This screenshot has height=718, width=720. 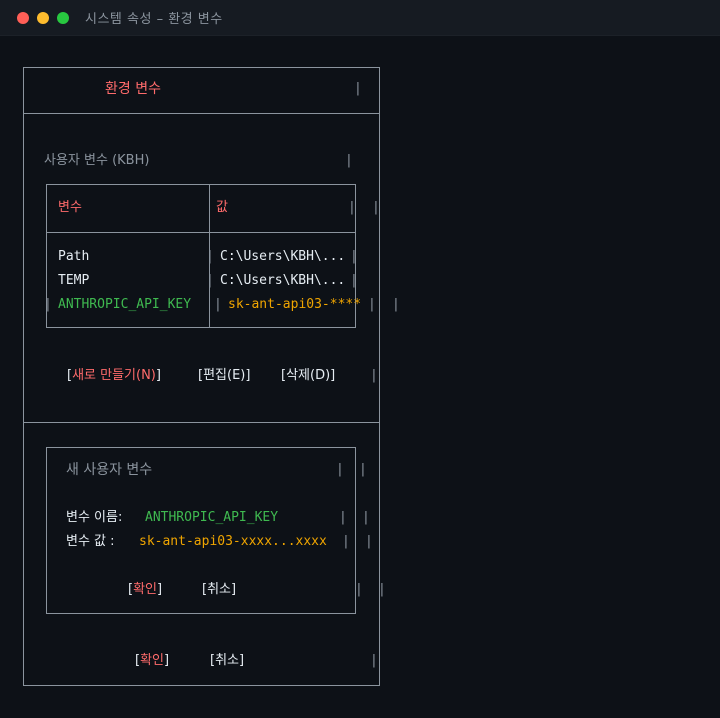 What do you see at coordinates (145, 590) in the screenshot?
I see `dialog-ok-button: [확인]` at bounding box center [145, 590].